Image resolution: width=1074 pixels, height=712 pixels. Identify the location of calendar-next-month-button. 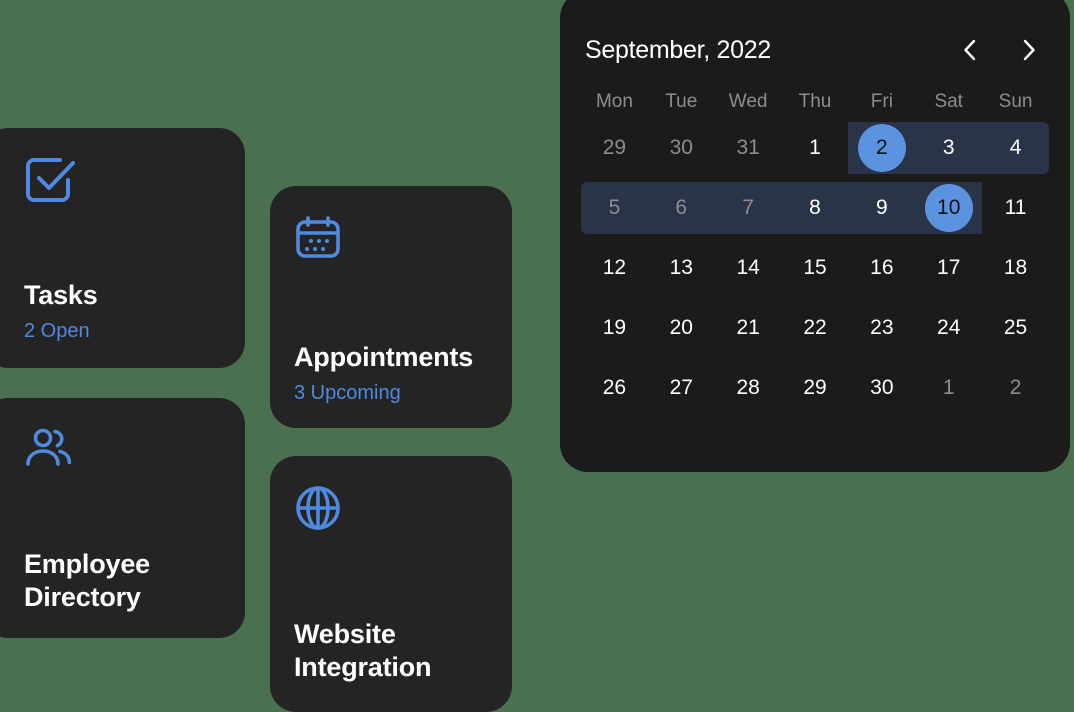
(1029, 50).